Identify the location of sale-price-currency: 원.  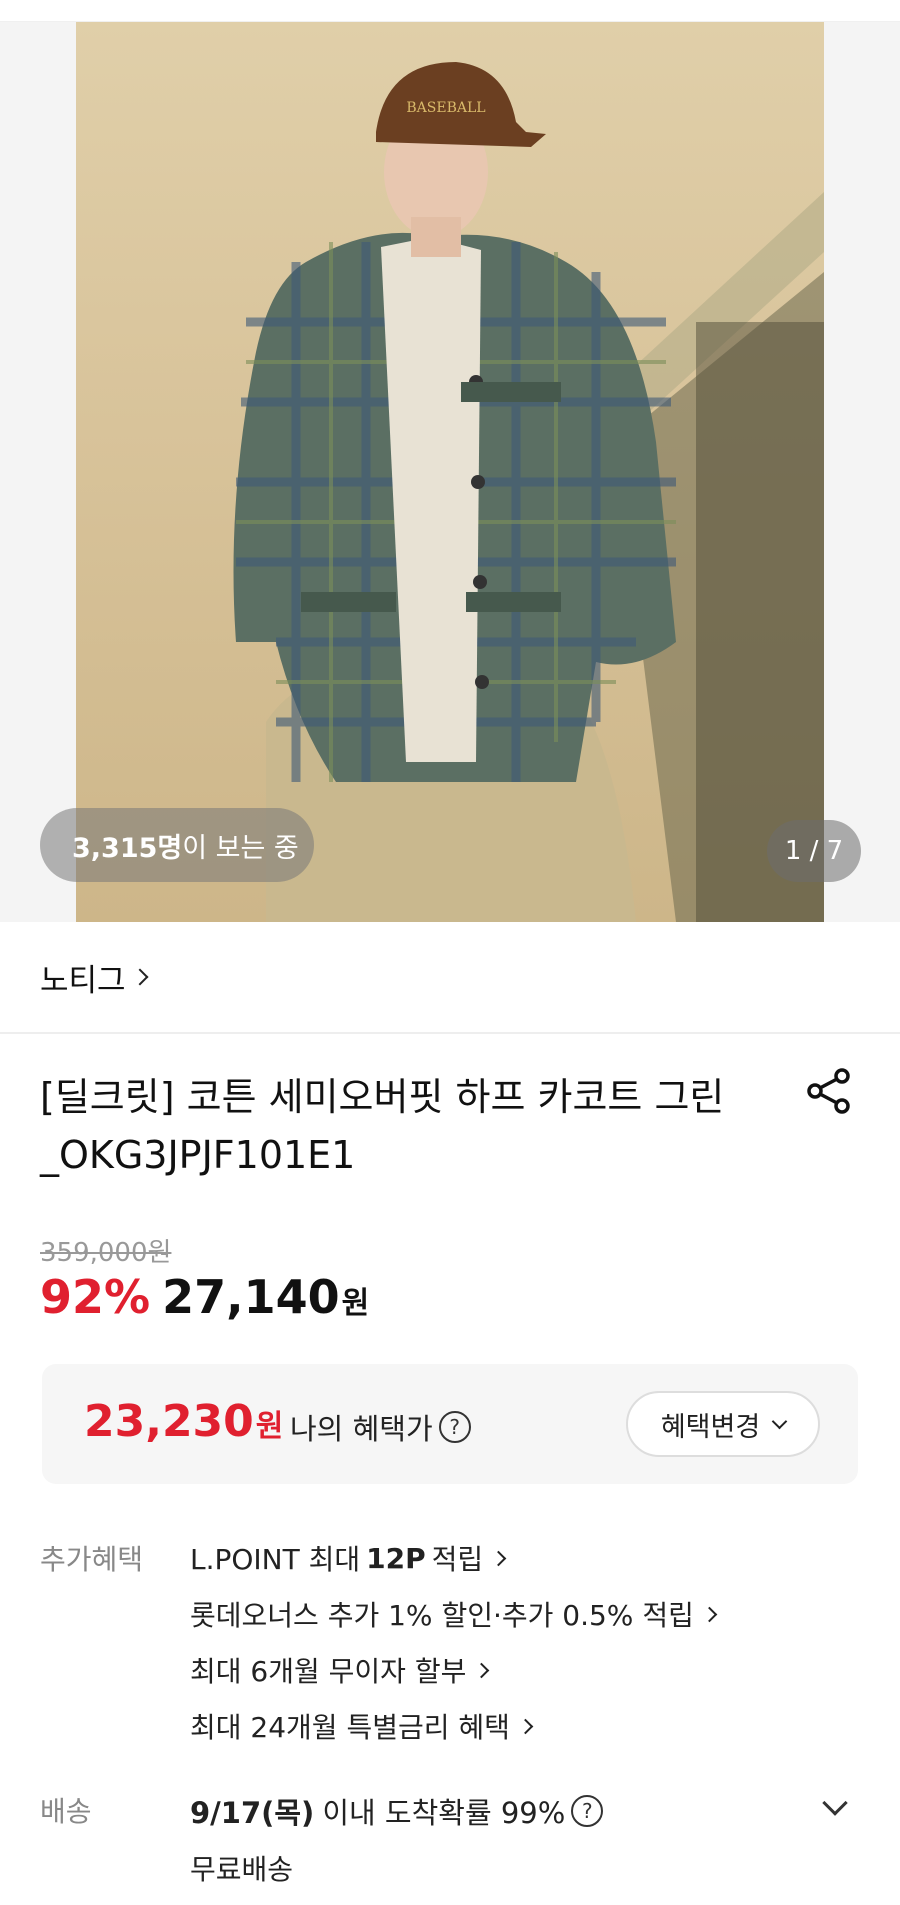
(355, 1303).